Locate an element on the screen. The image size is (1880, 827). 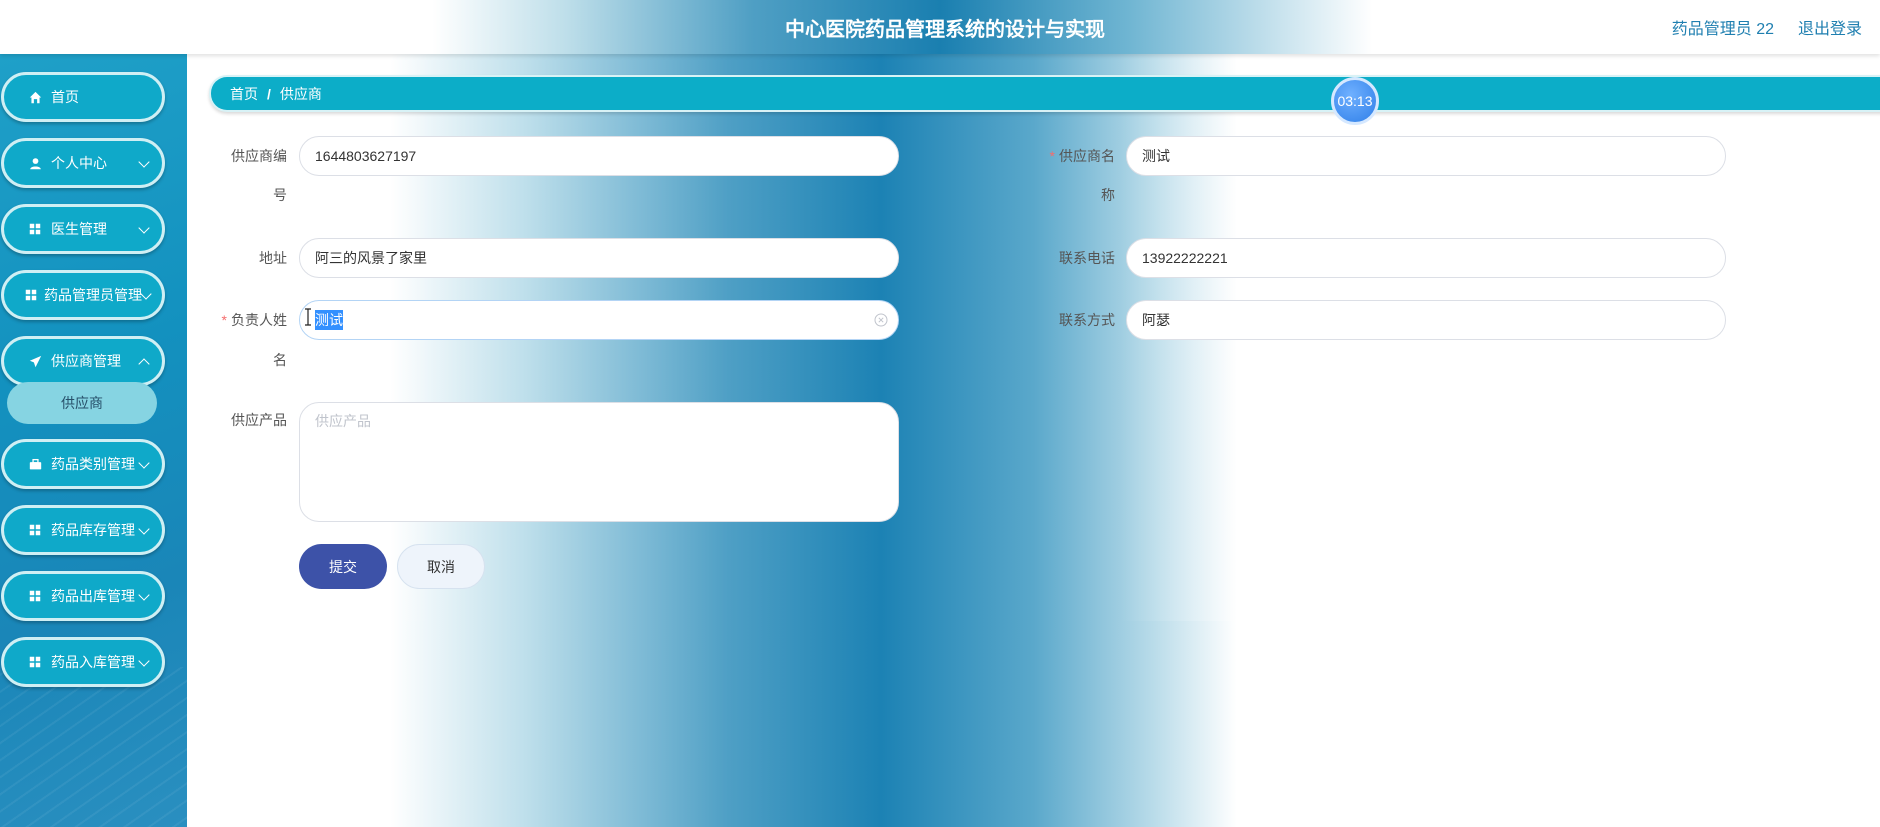
send-icon is located at coordinates (35, 361).